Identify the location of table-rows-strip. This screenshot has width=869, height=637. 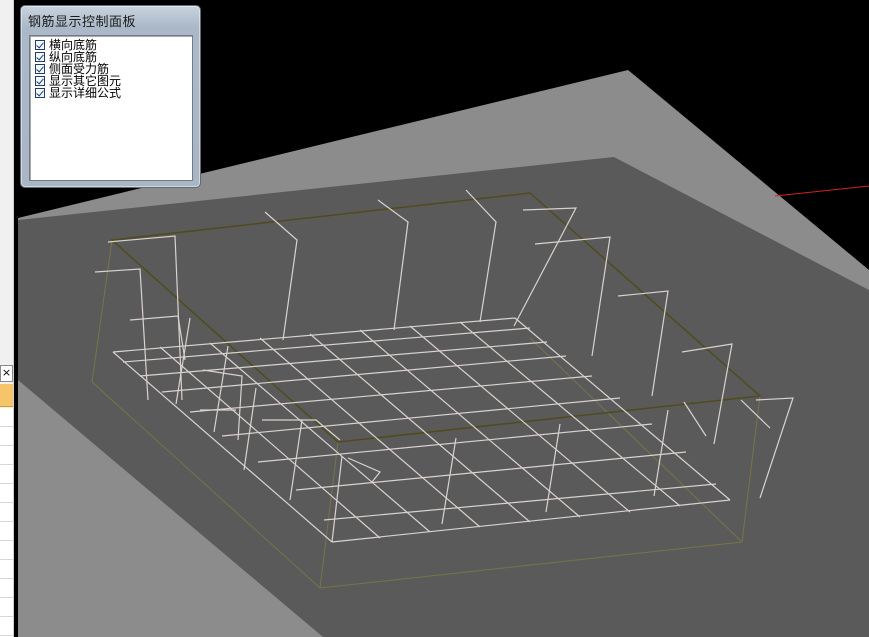
(6, 522).